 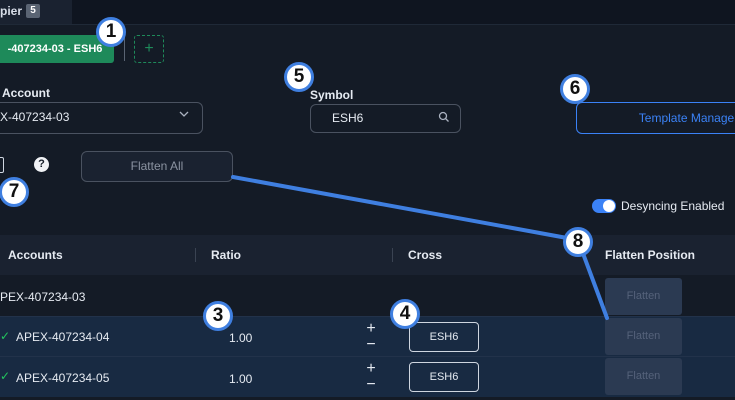 I want to click on callout-badge: 1, so click(x=111, y=32).